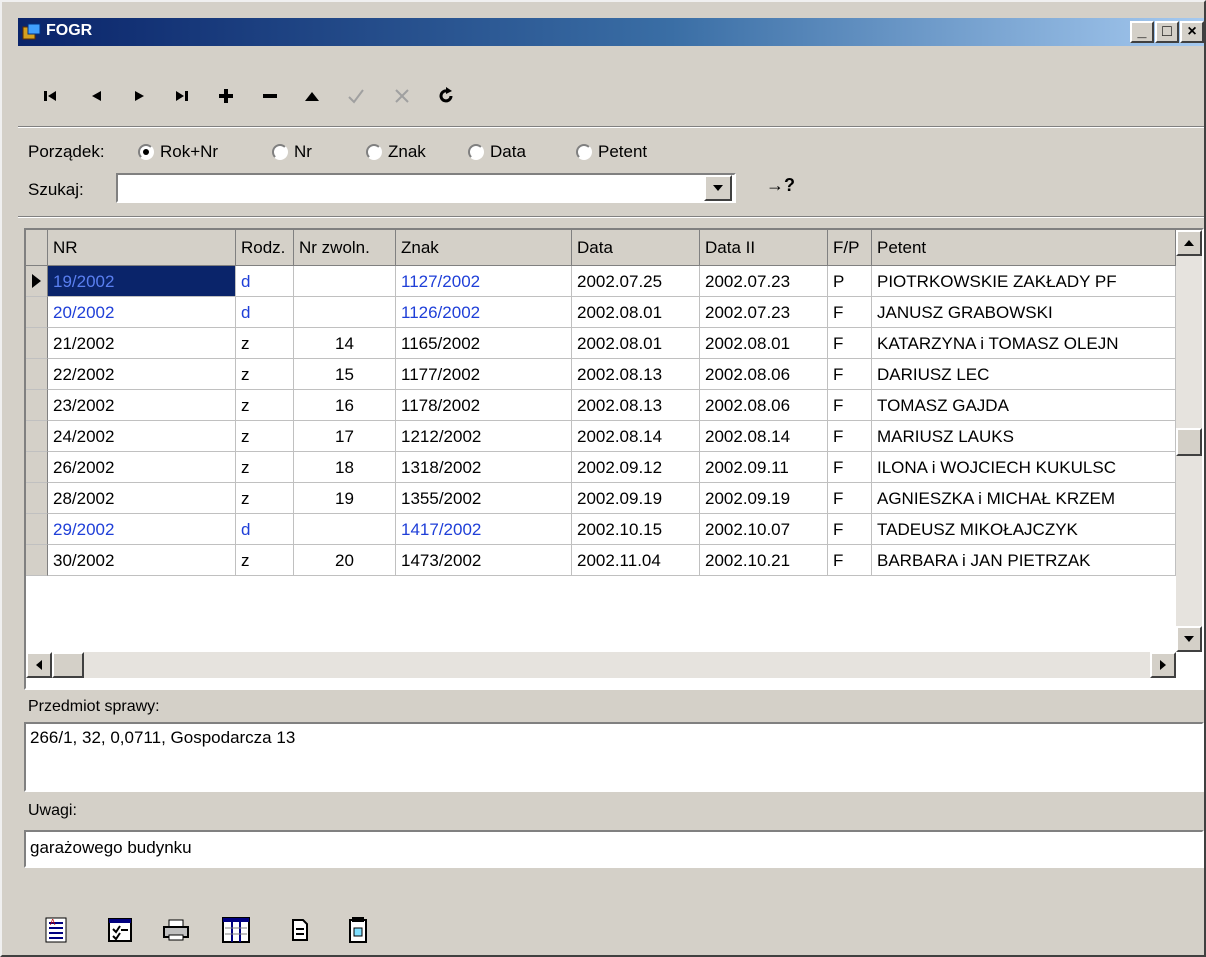 The width and height of the screenshot is (1206, 957). What do you see at coordinates (270, 96) in the screenshot?
I see `delete-record-icon` at bounding box center [270, 96].